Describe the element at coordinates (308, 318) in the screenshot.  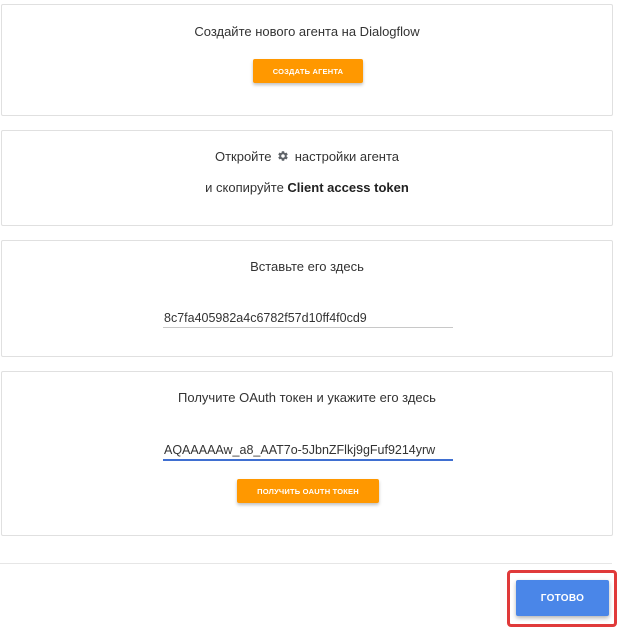
I see `client-token-input` at that location.